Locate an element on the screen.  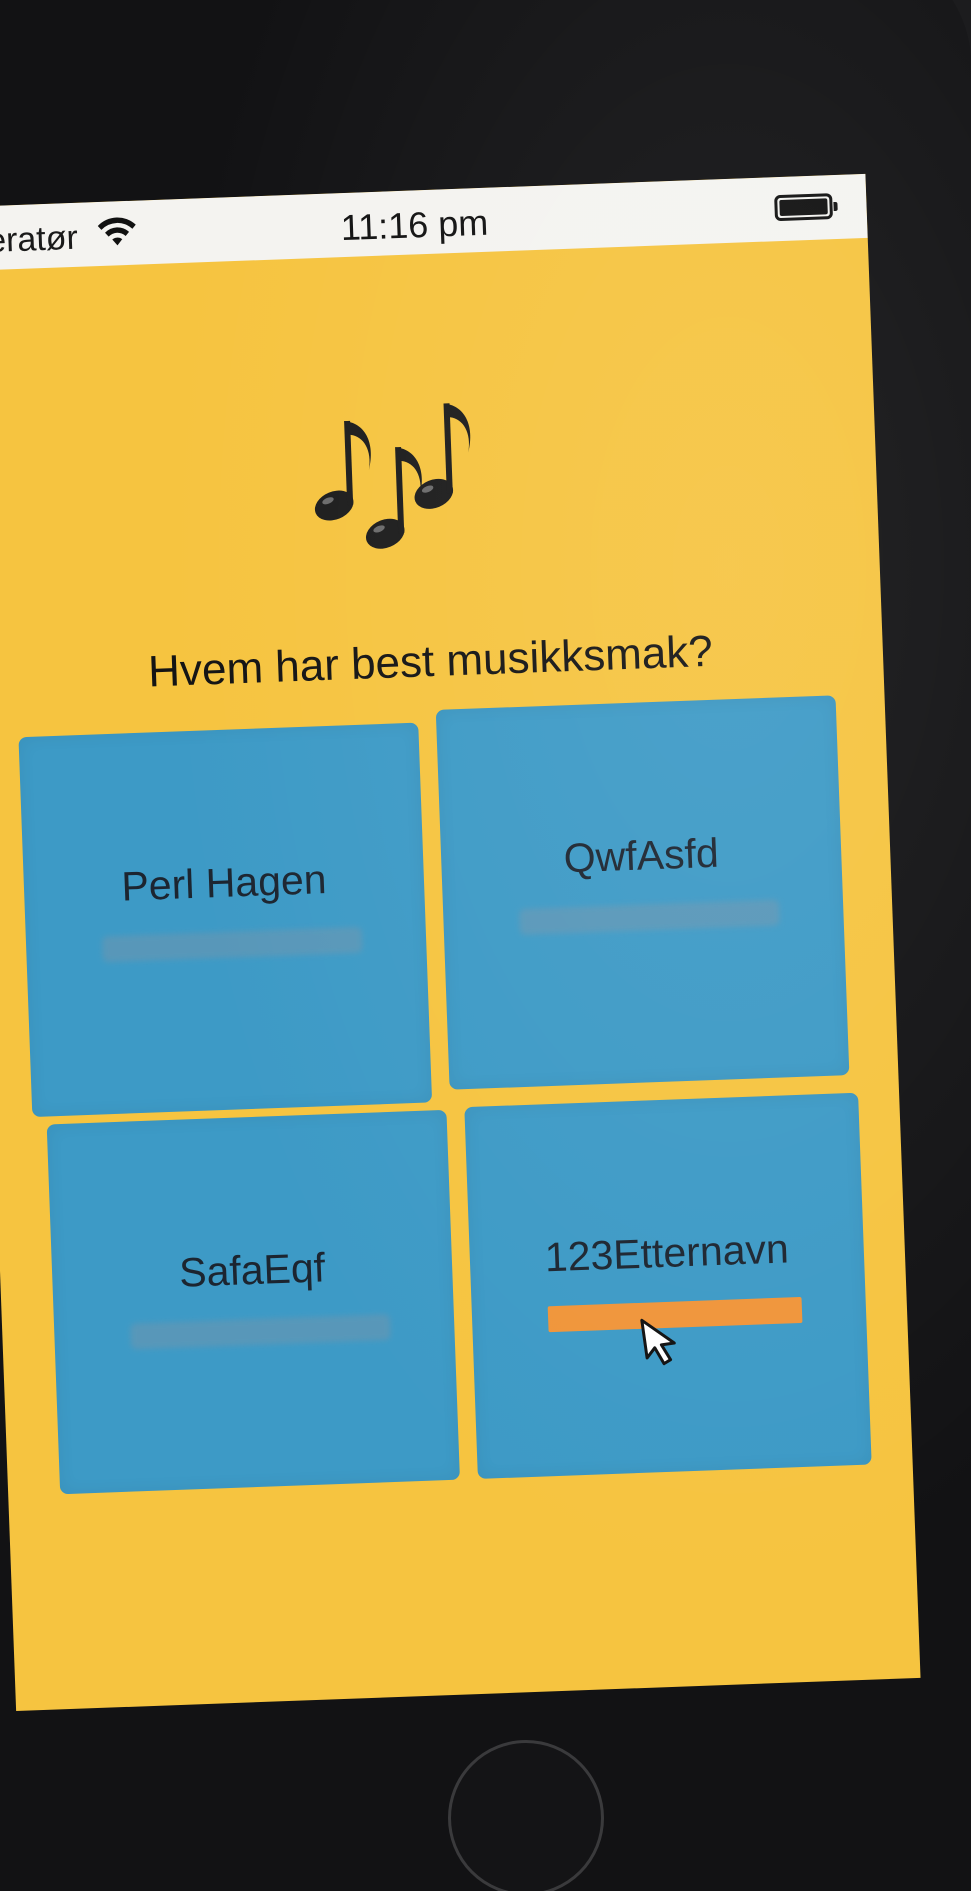
home-button is located at coordinates (526, 1815).